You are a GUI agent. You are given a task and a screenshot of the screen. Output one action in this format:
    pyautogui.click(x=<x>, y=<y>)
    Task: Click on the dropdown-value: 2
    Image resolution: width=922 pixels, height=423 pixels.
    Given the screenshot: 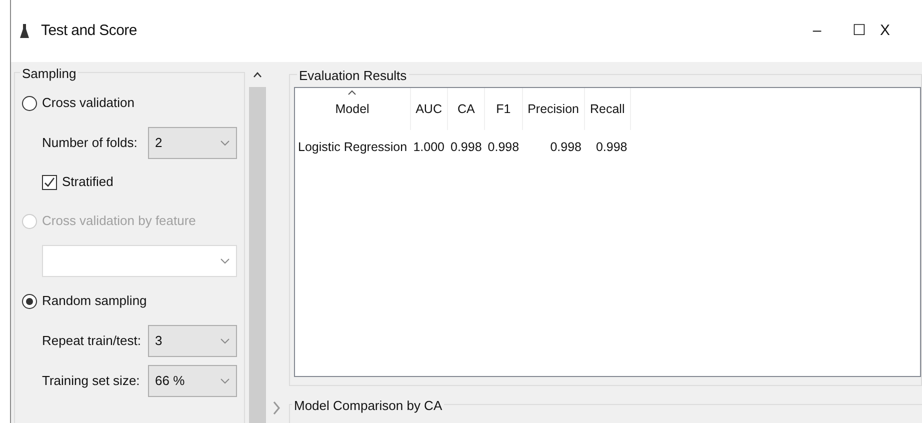 What is the action you would take?
    pyautogui.click(x=158, y=143)
    